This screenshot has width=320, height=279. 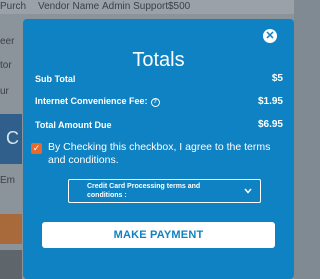 I want to click on background-text: $500, so click(x=179, y=6).